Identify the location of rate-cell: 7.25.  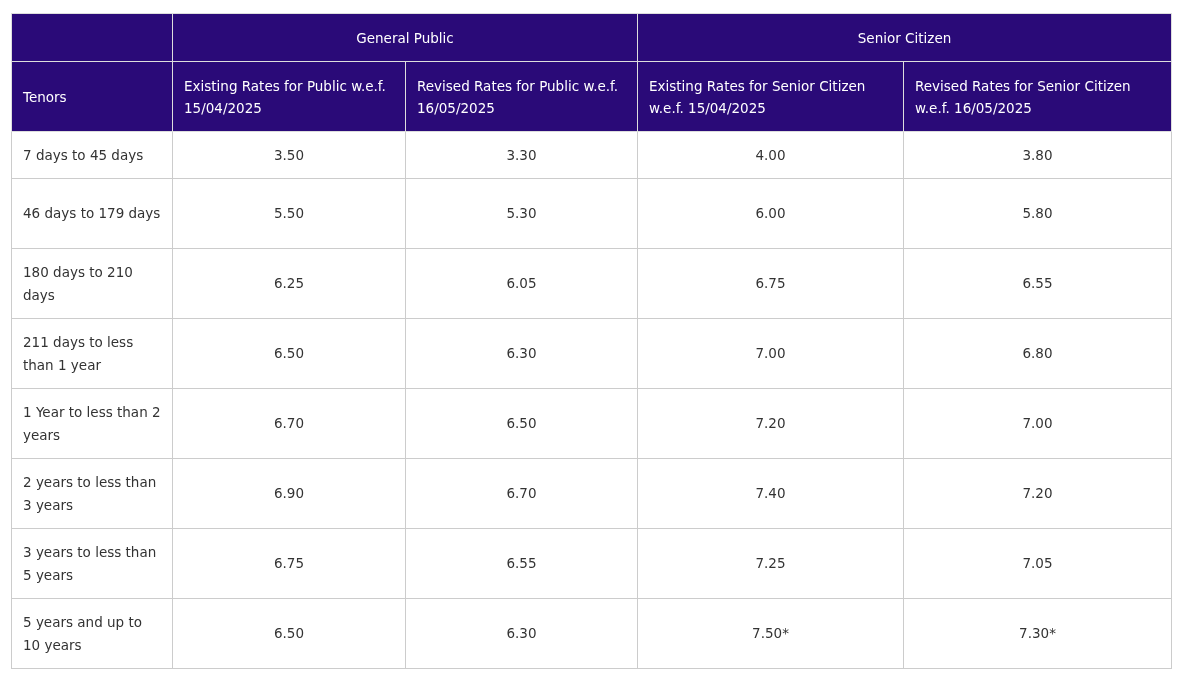
(770, 563).